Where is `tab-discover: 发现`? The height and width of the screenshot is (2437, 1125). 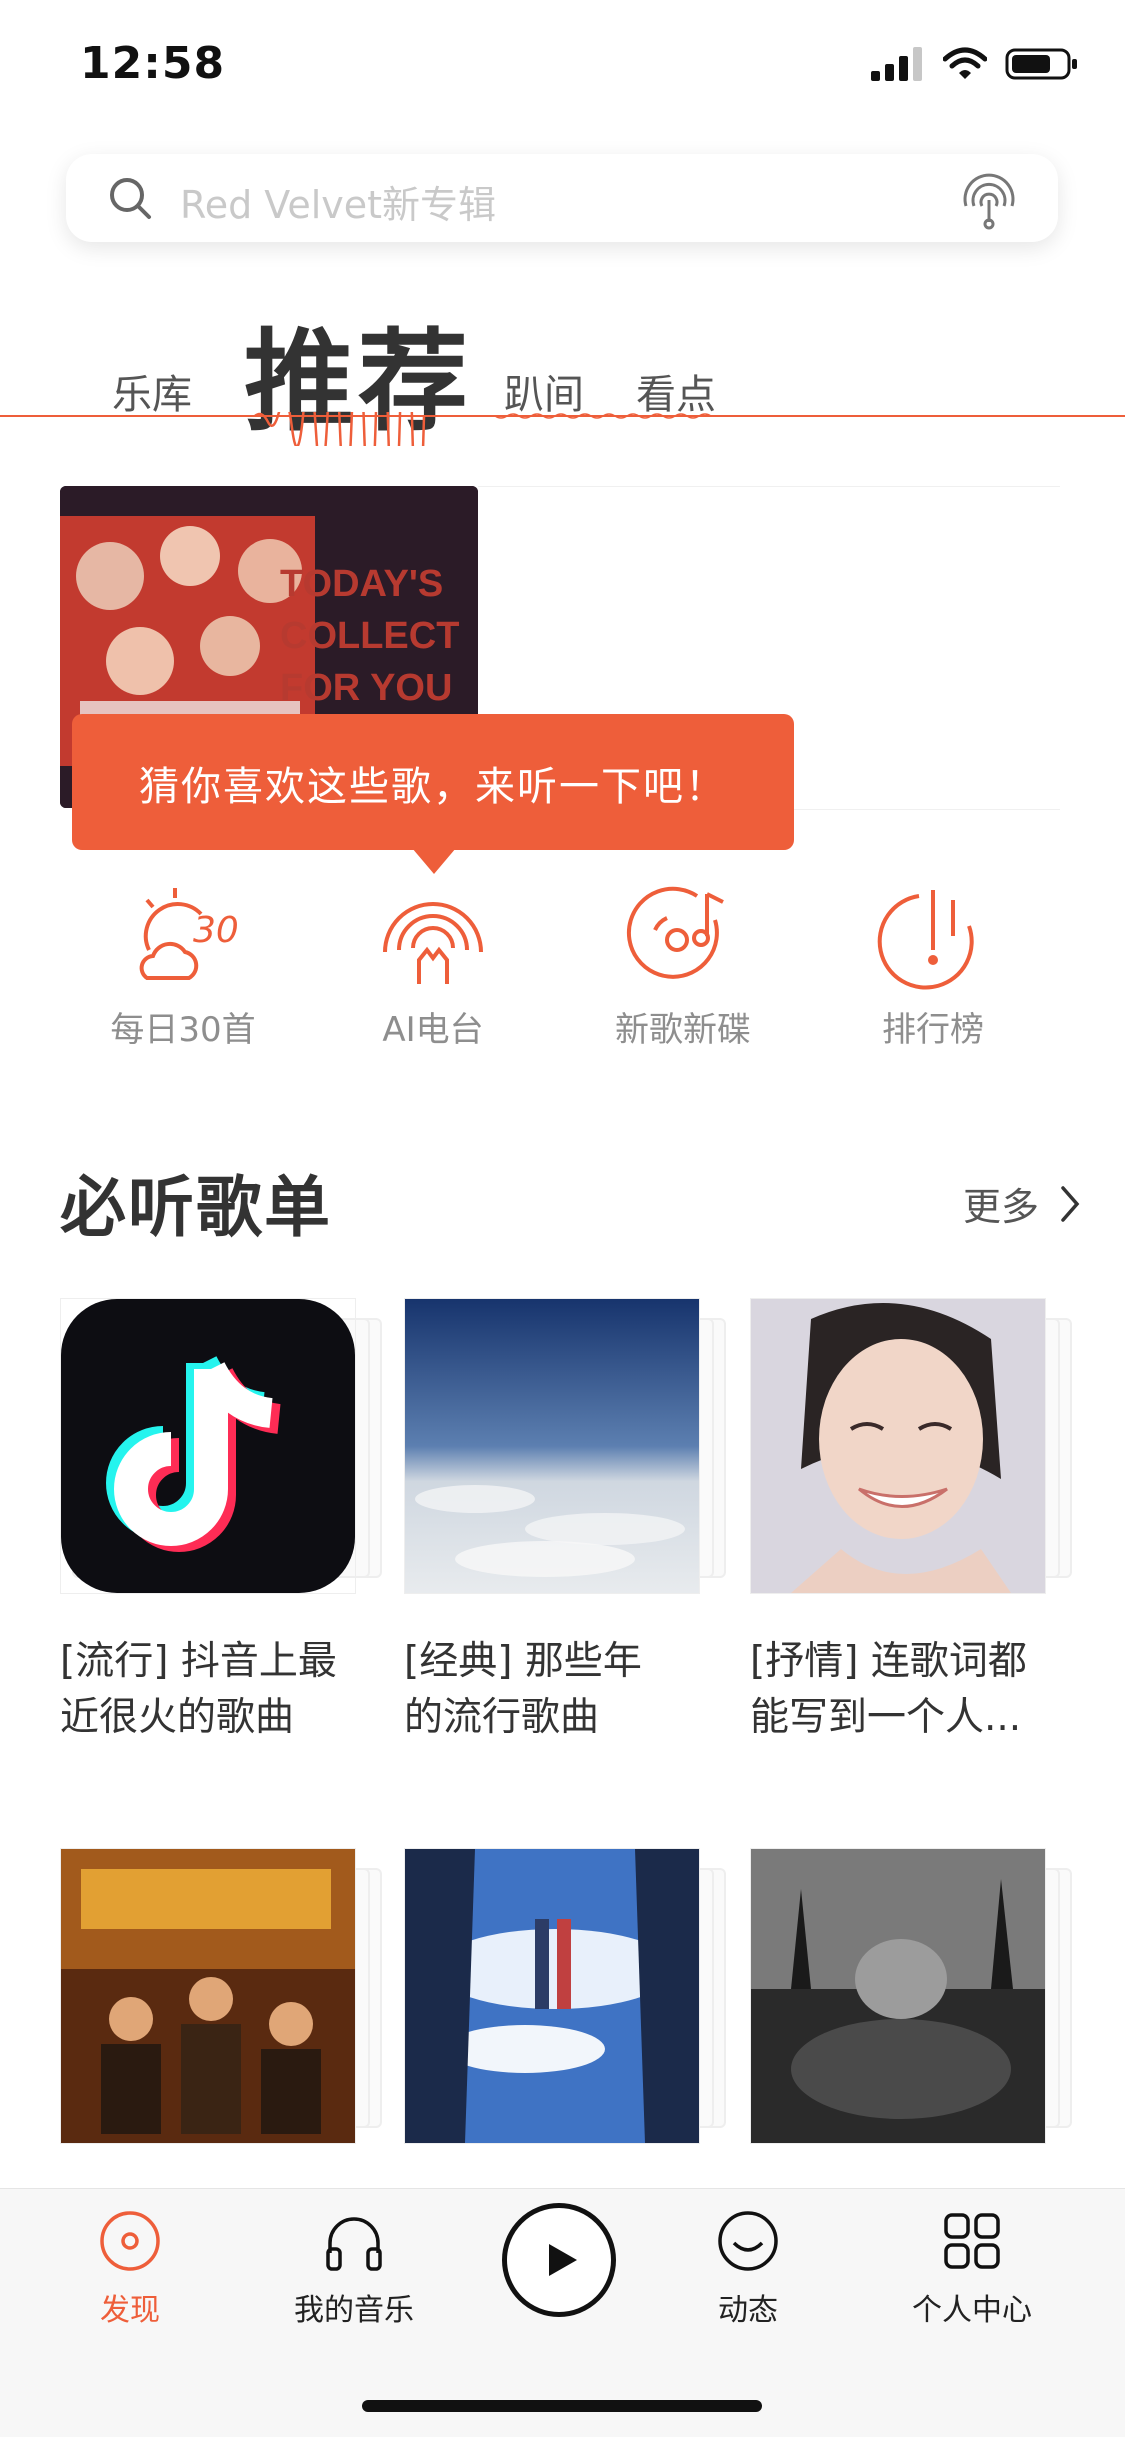
tab-discover: 发现 is located at coordinates (130, 2269).